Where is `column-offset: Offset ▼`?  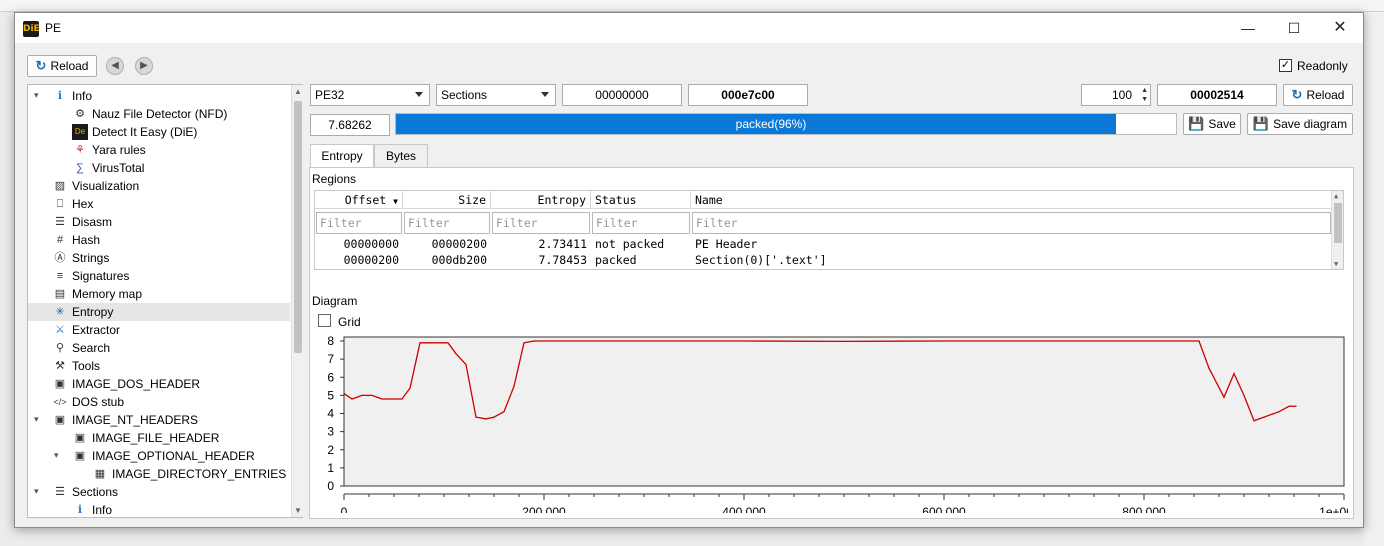 column-offset: Offset ▼ is located at coordinates (359, 200).